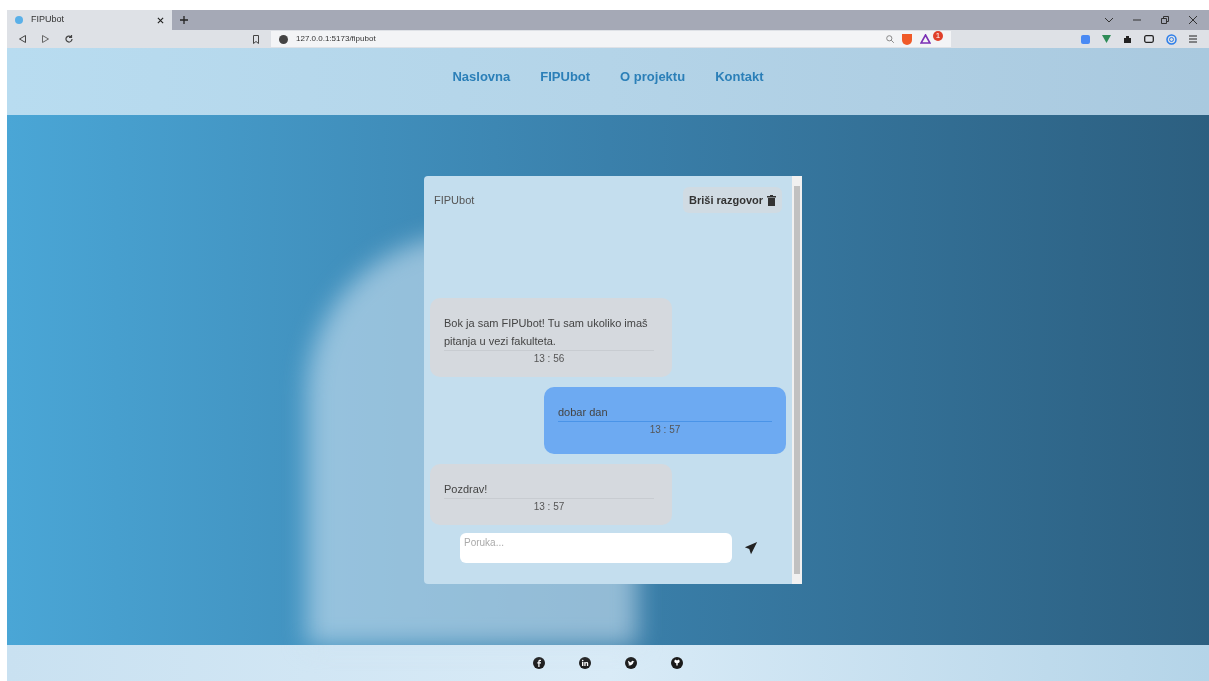 The width and height of the screenshot is (1209, 681). Describe the element at coordinates (797, 380) in the screenshot. I see `scrollbar` at that location.